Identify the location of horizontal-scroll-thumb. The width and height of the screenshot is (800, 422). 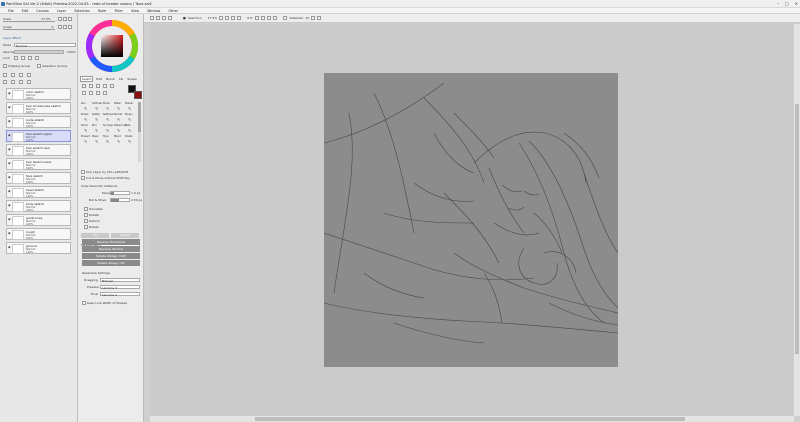
(470, 419).